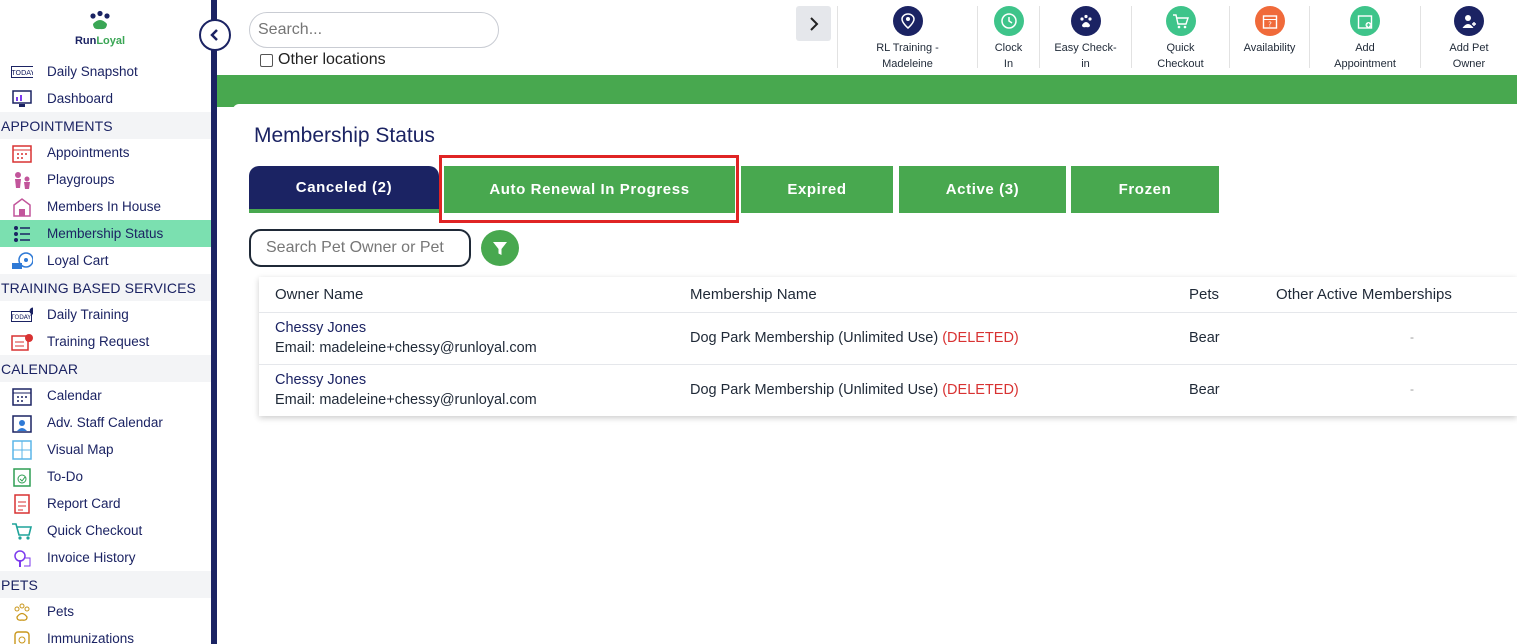 The height and width of the screenshot is (644, 1517). Describe the element at coordinates (344, 135) in the screenshot. I see `page-title: Membership Status` at that location.